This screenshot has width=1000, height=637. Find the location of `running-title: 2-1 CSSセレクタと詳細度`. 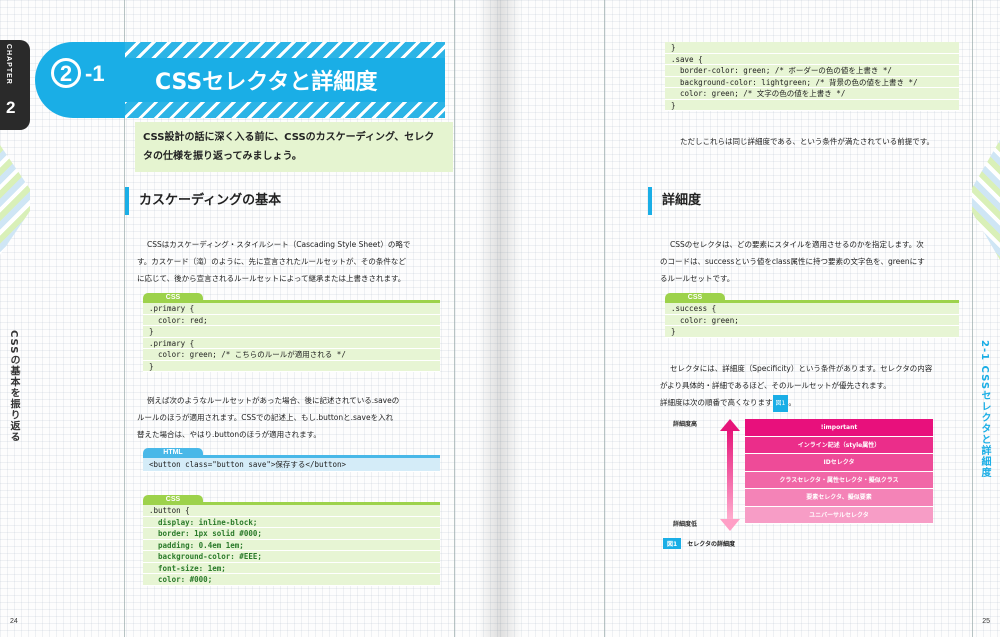

running-title: 2-1 CSSセレクタと詳細度 is located at coordinates (984, 409).